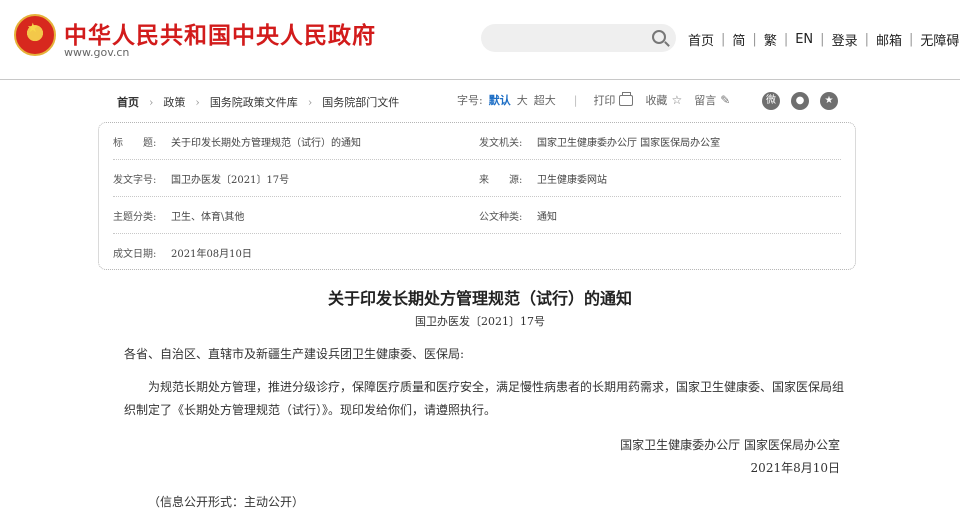  I want to click on article-tools: 字号: 默认 大 超大 | 打印 收藏 ☆ 留言 ✎, so click(599, 99).